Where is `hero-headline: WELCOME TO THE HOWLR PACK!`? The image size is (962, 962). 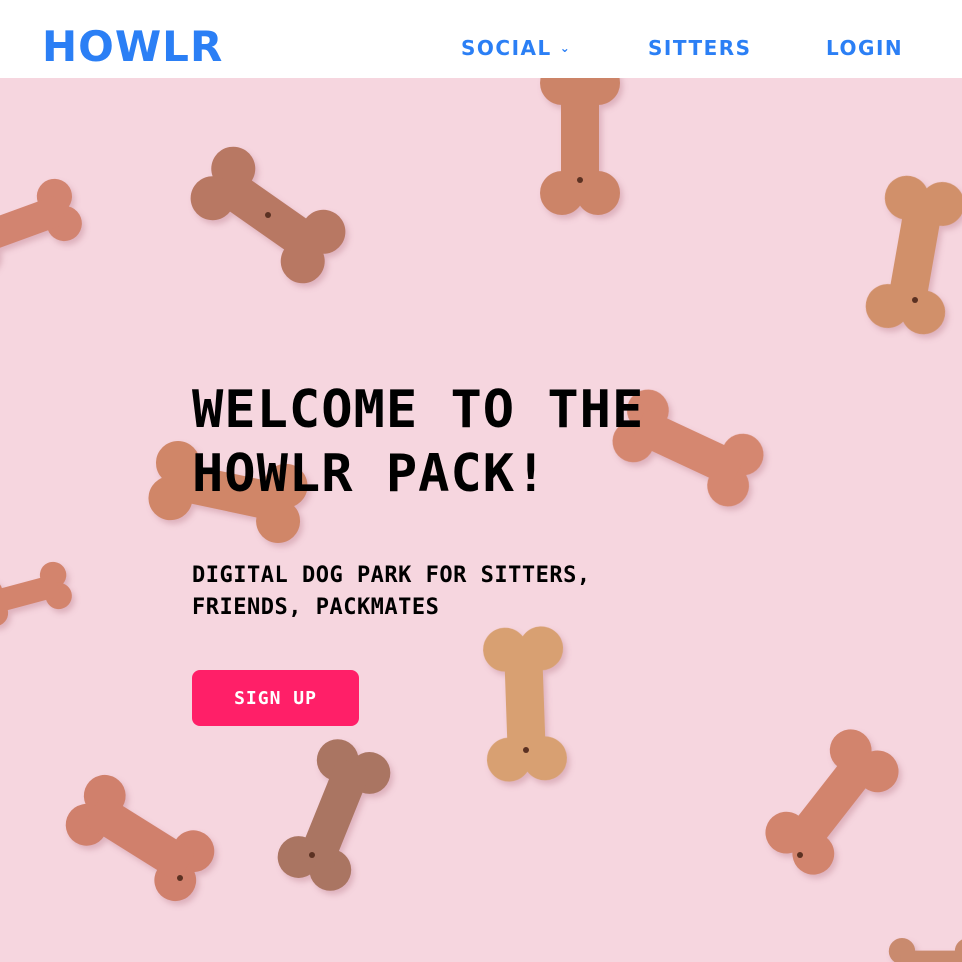
hero-headline: WELCOME TO THE HOWLR PACK! is located at coordinates (552, 442).